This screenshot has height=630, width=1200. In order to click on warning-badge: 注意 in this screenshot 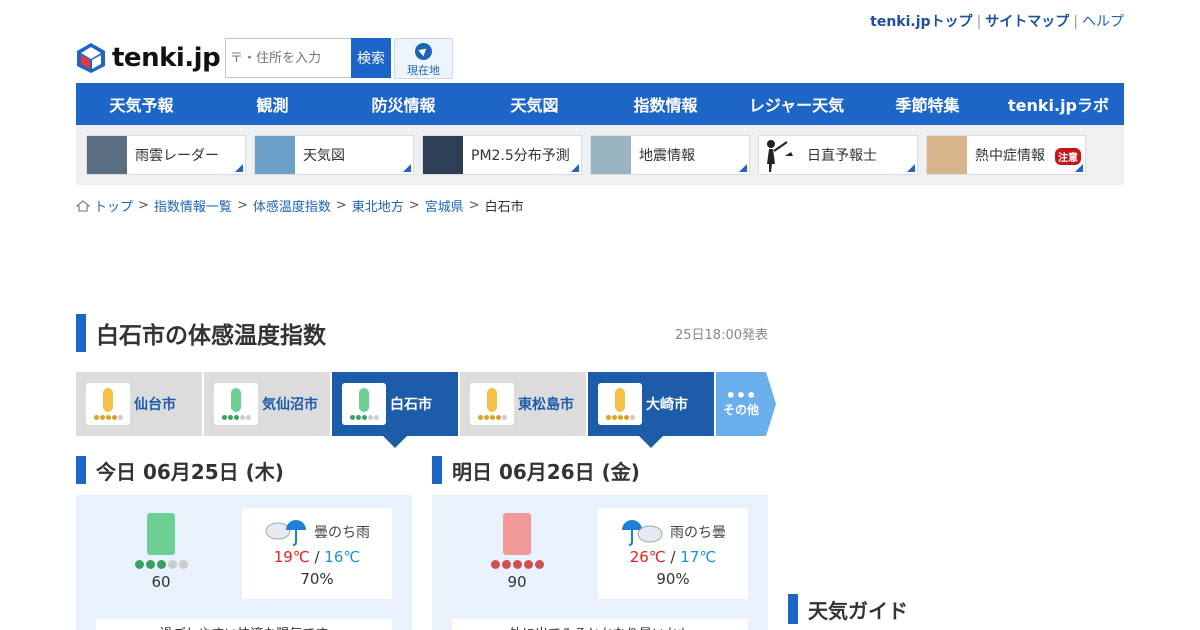, I will do `click(1068, 156)`.